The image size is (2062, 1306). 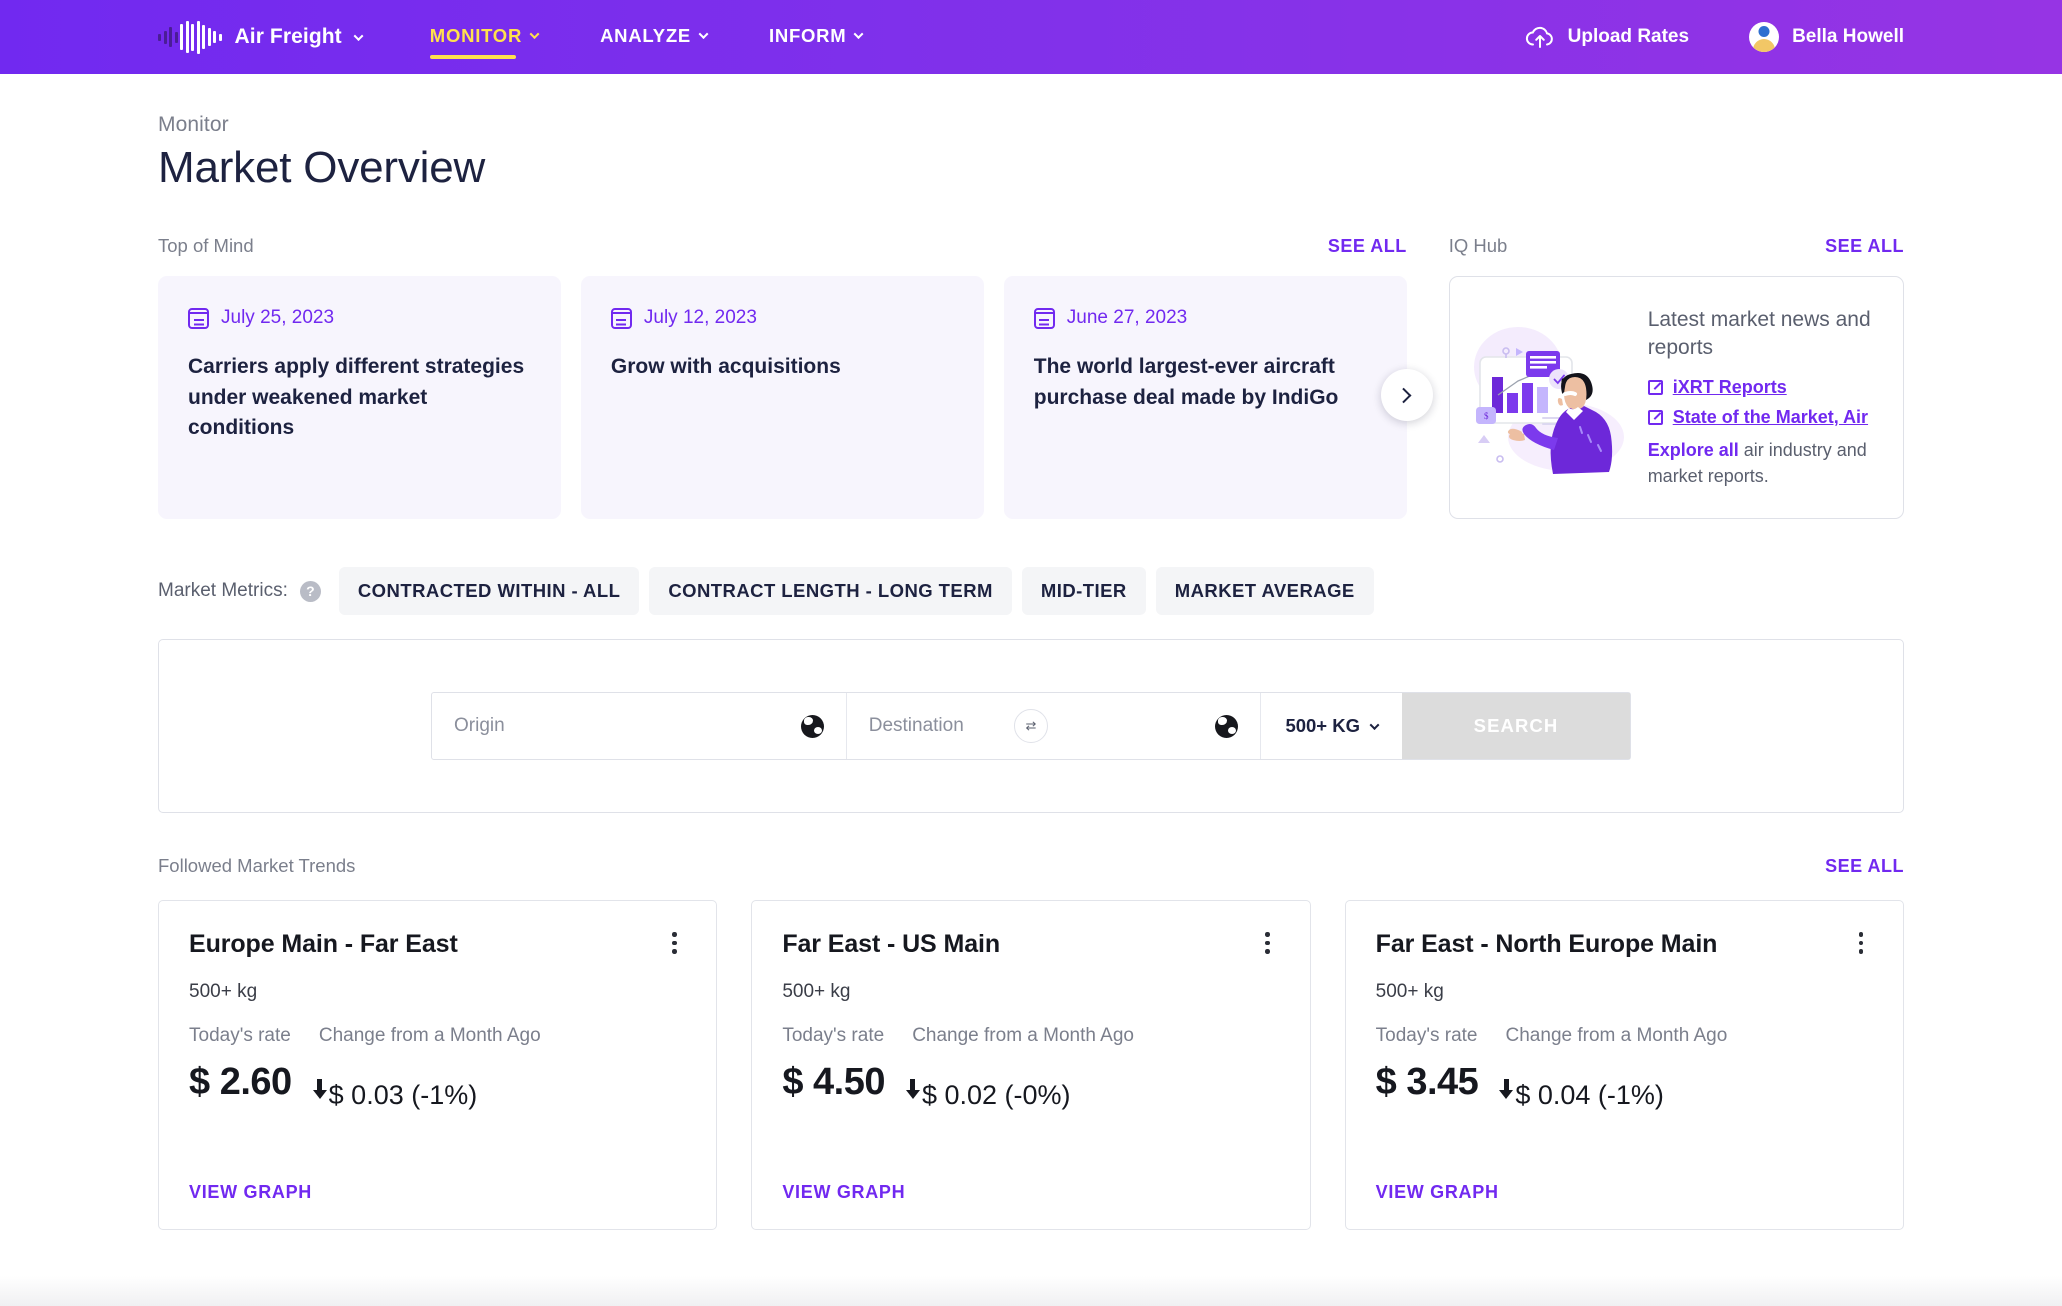 I want to click on swap-origin-destination-button: ⇄, so click(x=1031, y=726).